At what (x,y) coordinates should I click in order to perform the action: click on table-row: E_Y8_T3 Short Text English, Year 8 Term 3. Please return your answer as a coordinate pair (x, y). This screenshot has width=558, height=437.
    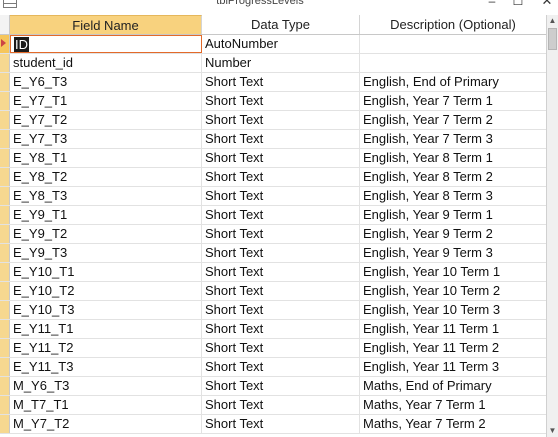
    Looking at the image, I should click on (273, 196).